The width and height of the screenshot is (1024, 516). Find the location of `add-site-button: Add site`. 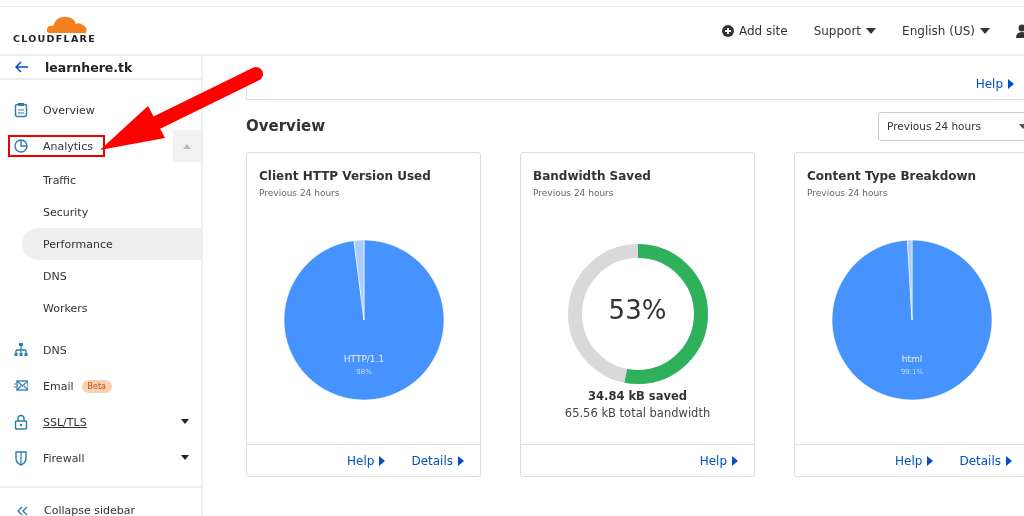

add-site-button: Add site is located at coordinates (754, 30).